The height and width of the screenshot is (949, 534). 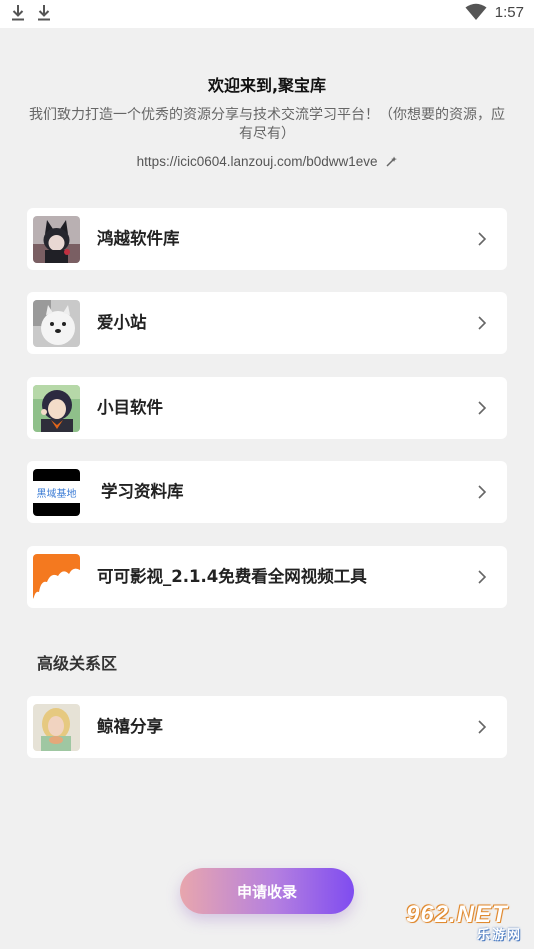 What do you see at coordinates (267, 408) in the screenshot?
I see `list-item-xiaomu: 小目软件` at bounding box center [267, 408].